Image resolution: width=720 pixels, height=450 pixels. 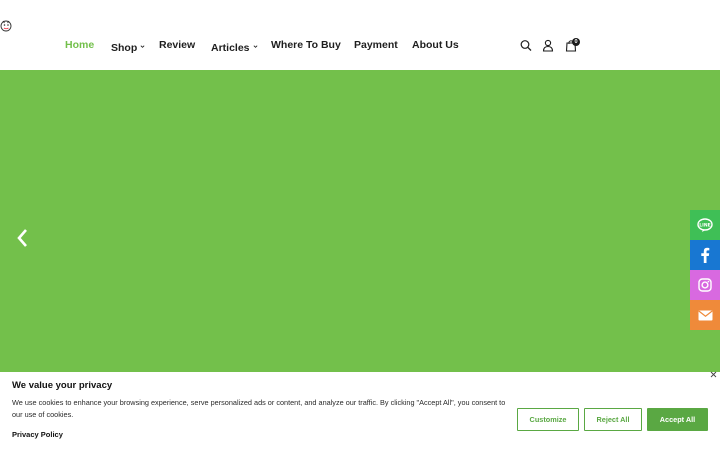 I want to click on instagram-share-button, so click(x=705, y=285).